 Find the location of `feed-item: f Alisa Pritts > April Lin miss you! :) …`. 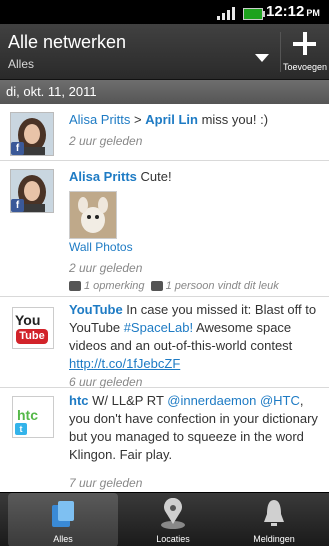

feed-item: f Alisa Pritts > April Lin miss you! :) … is located at coordinates (164, 132).